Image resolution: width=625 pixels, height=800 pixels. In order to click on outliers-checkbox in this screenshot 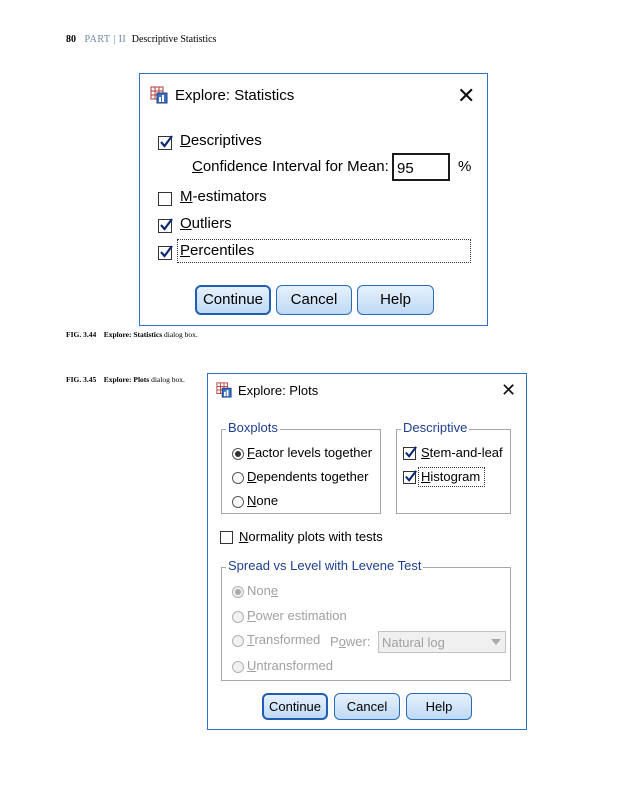, I will do `click(165, 225)`.